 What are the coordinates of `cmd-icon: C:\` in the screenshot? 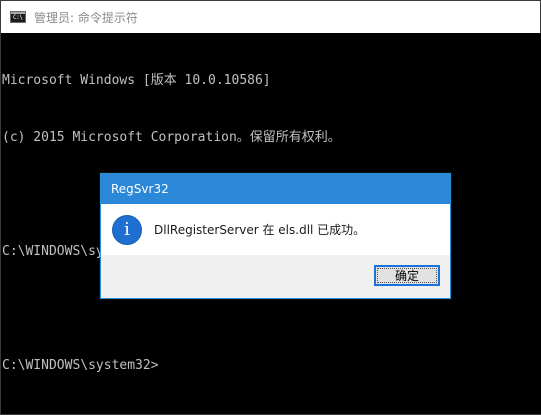 It's located at (18, 17).